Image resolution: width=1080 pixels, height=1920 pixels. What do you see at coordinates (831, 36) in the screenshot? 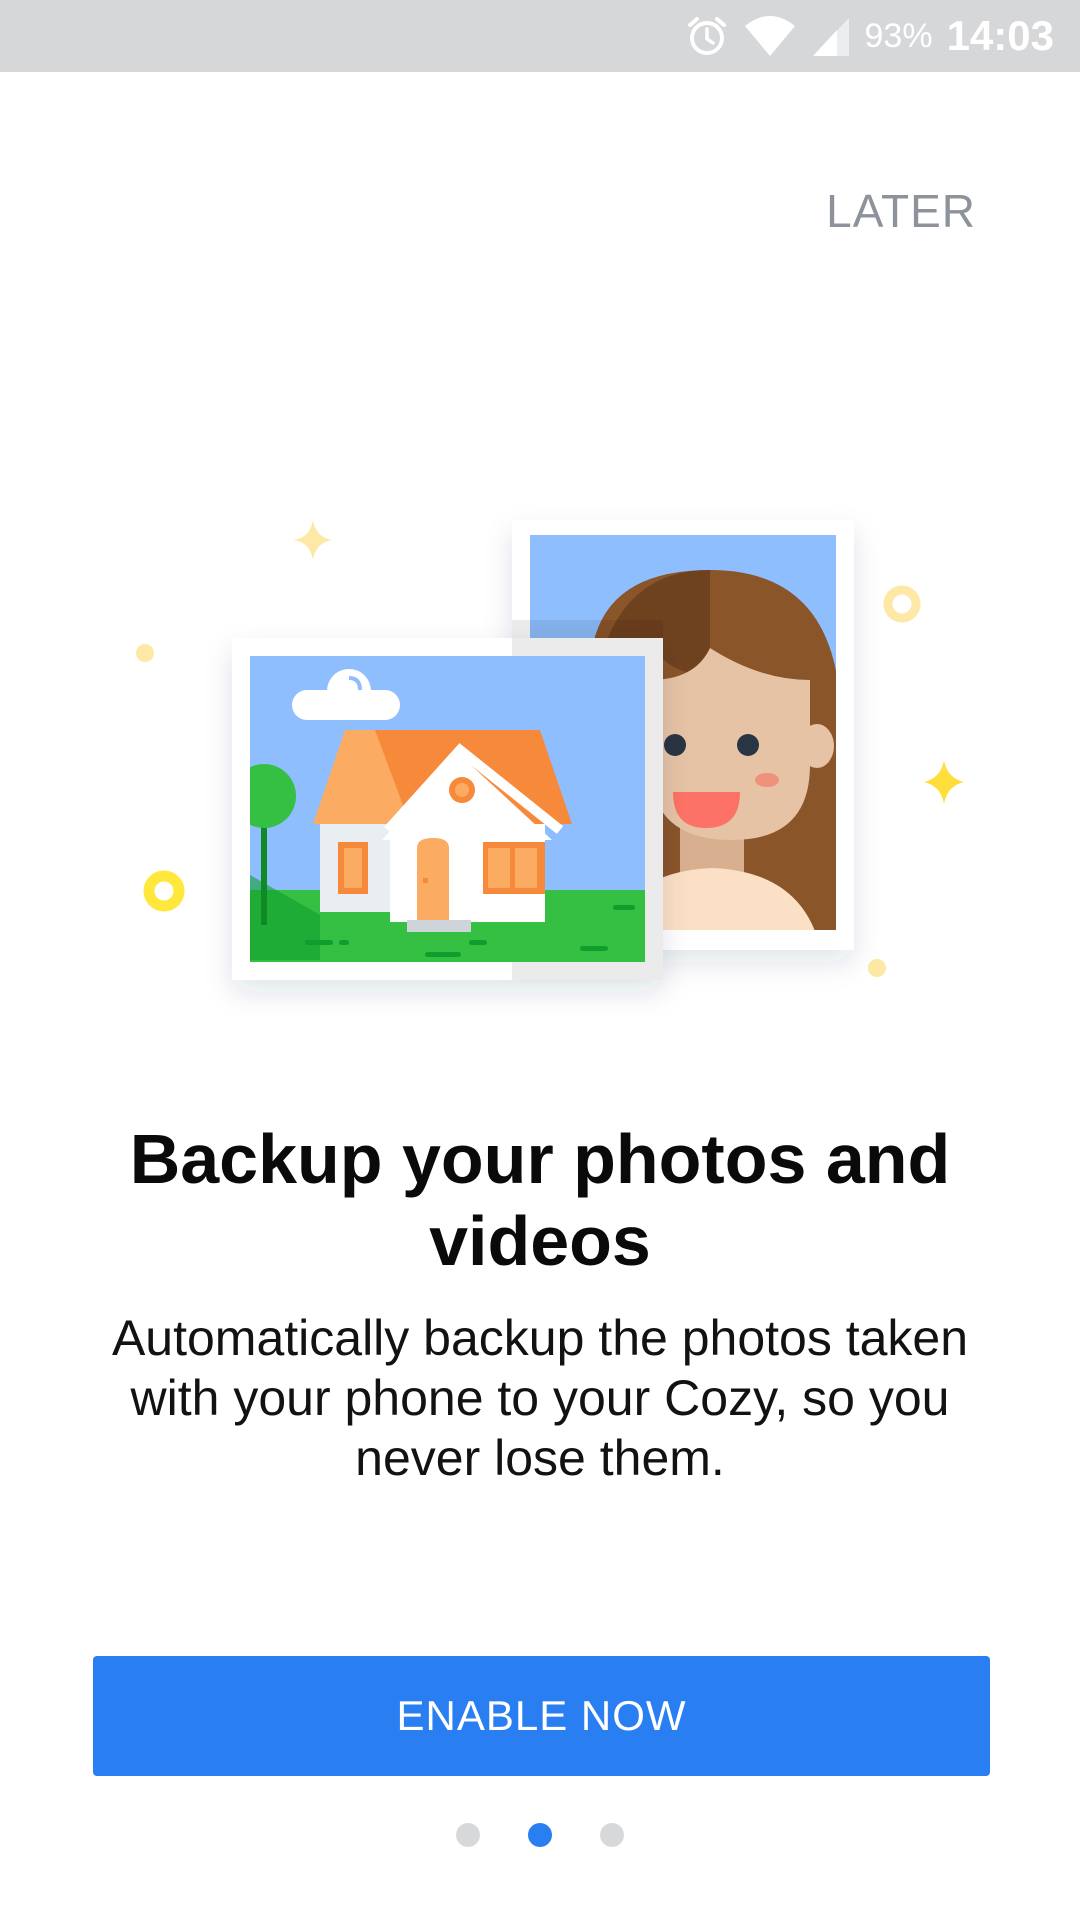
I see `signal-icon` at bounding box center [831, 36].